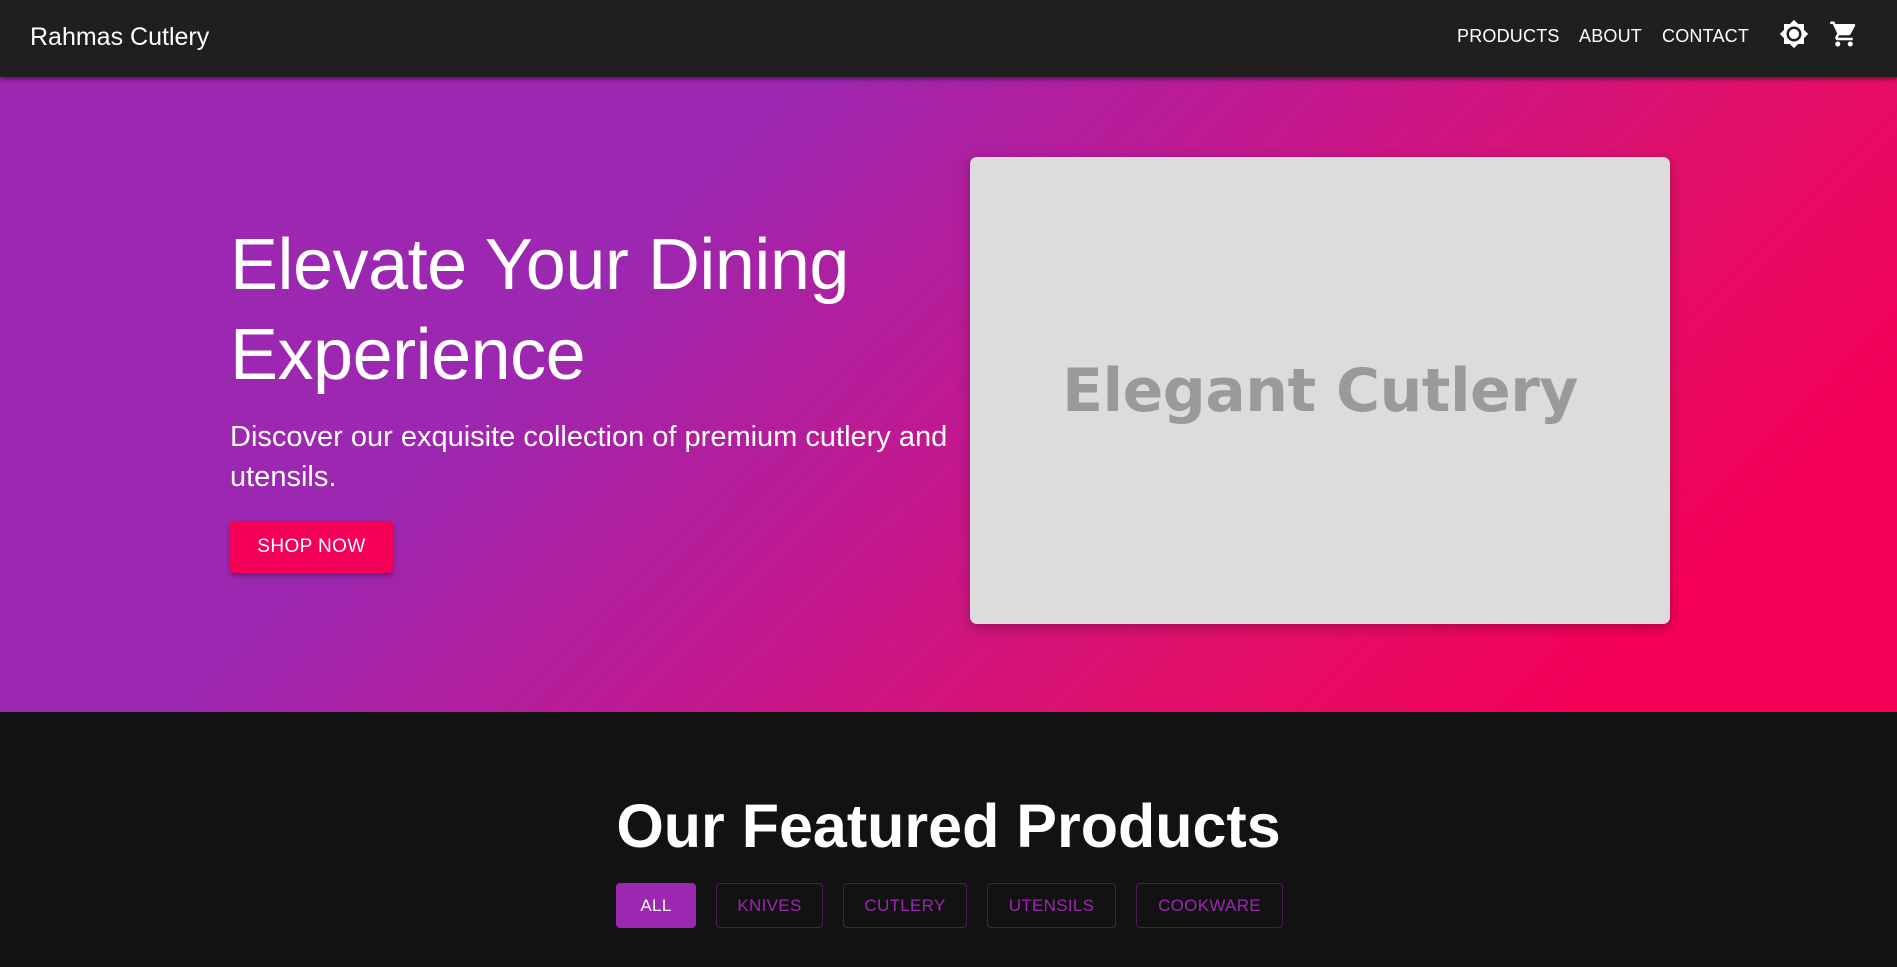 The width and height of the screenshot is (1897, 967). What do you see at coordinates (1508, 36) in the screenshot?
I see `nav-products-link: PRODUCTS` at bounding box center [1508, 36].